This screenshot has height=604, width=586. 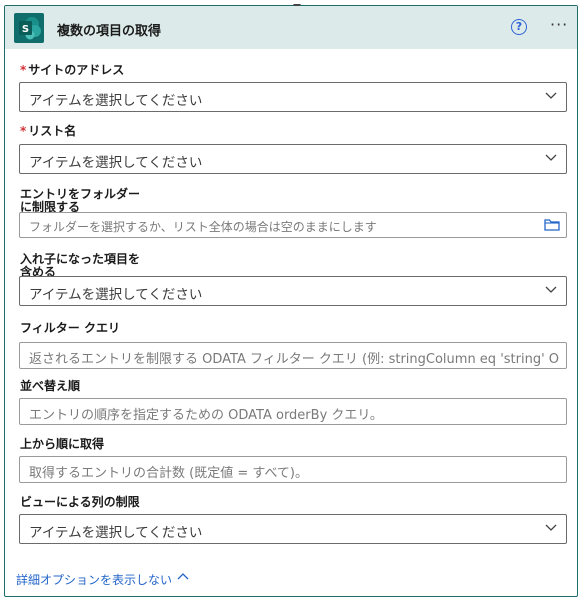 What do you see at coordinates (48, 131) in the screenshot?
I see `list-name-label: * リスト名` at bounding box center [48, 131].